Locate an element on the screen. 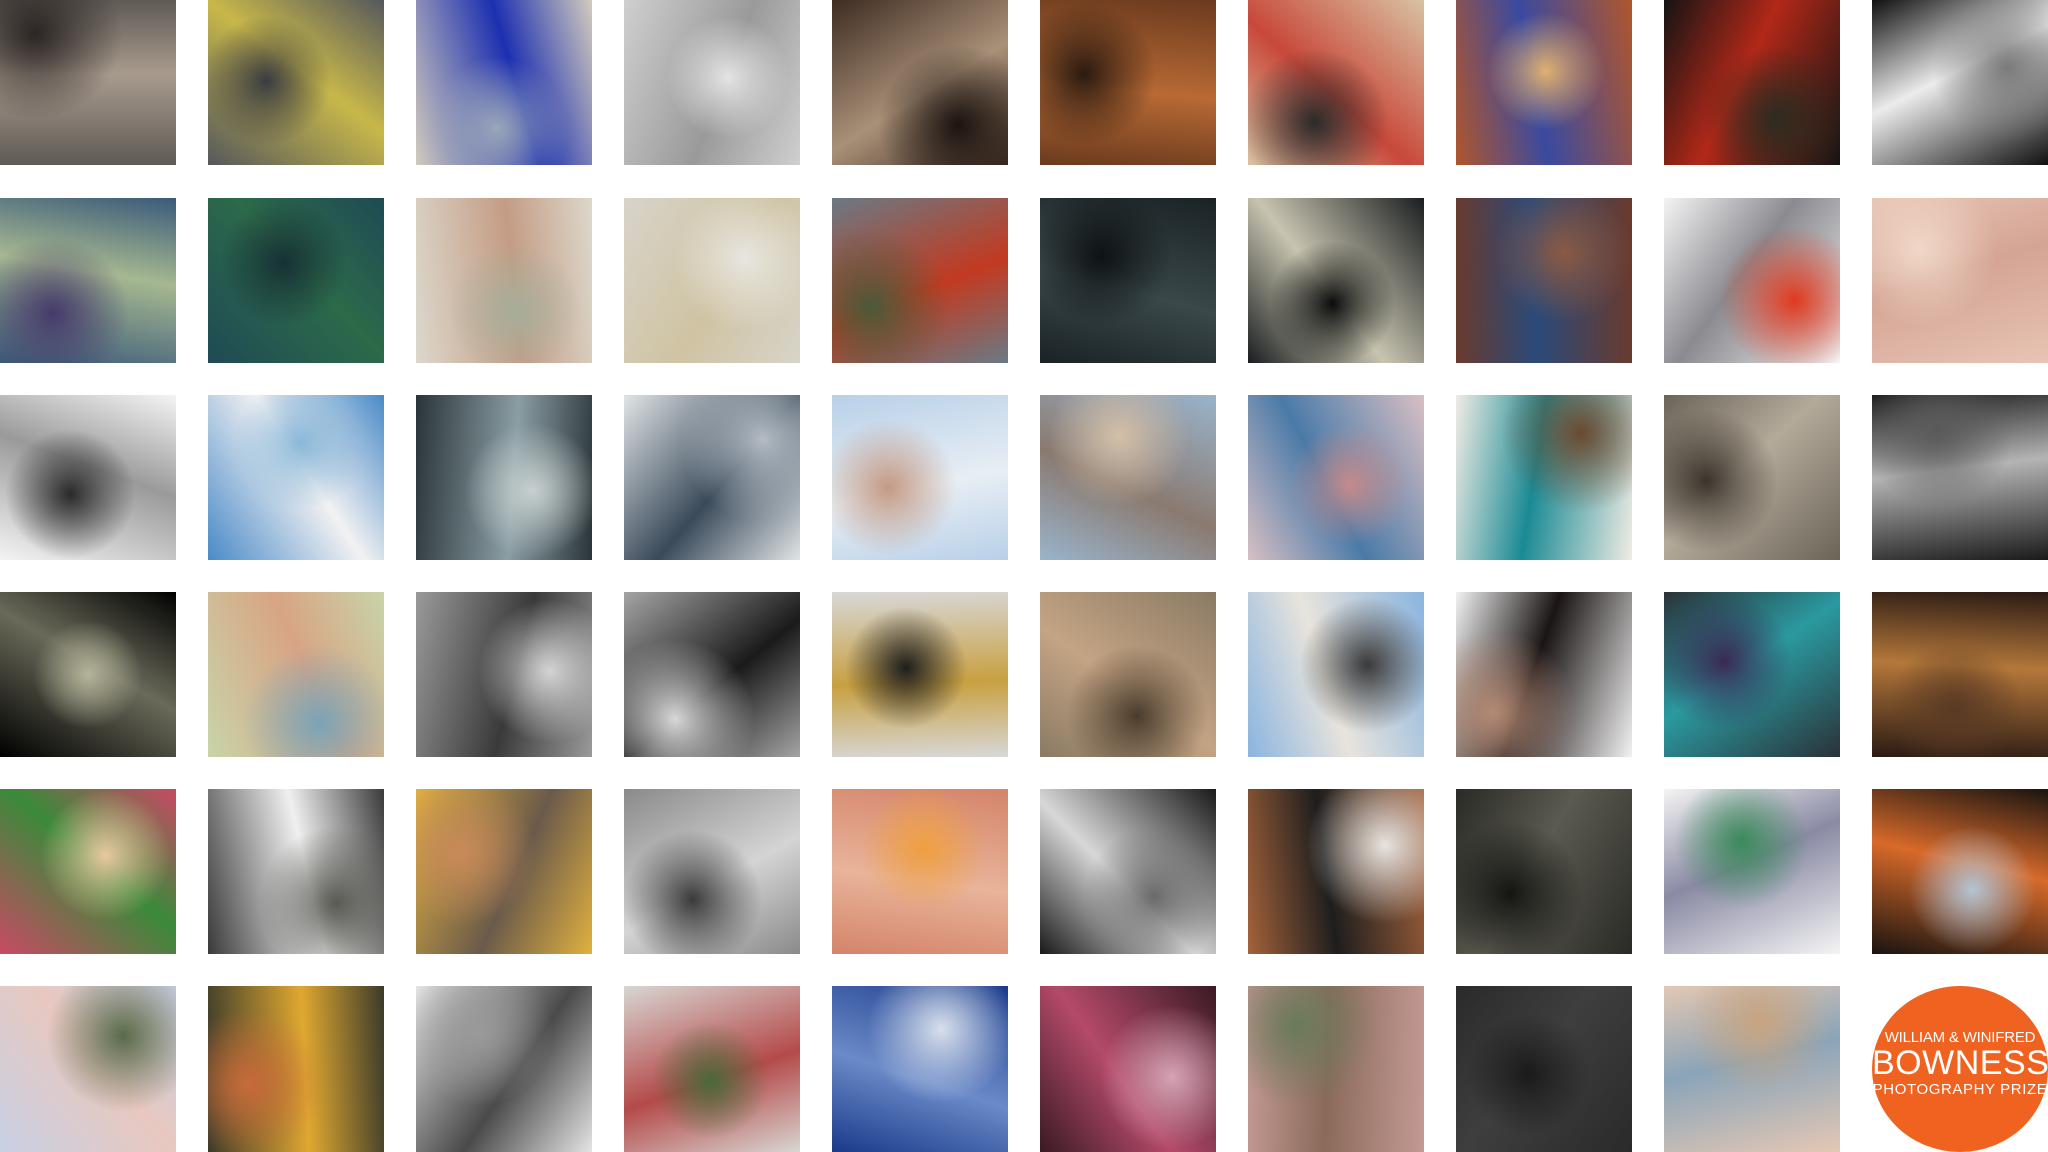  woman-hand-over-eye-portrait is located at coordinates (1544, 674).